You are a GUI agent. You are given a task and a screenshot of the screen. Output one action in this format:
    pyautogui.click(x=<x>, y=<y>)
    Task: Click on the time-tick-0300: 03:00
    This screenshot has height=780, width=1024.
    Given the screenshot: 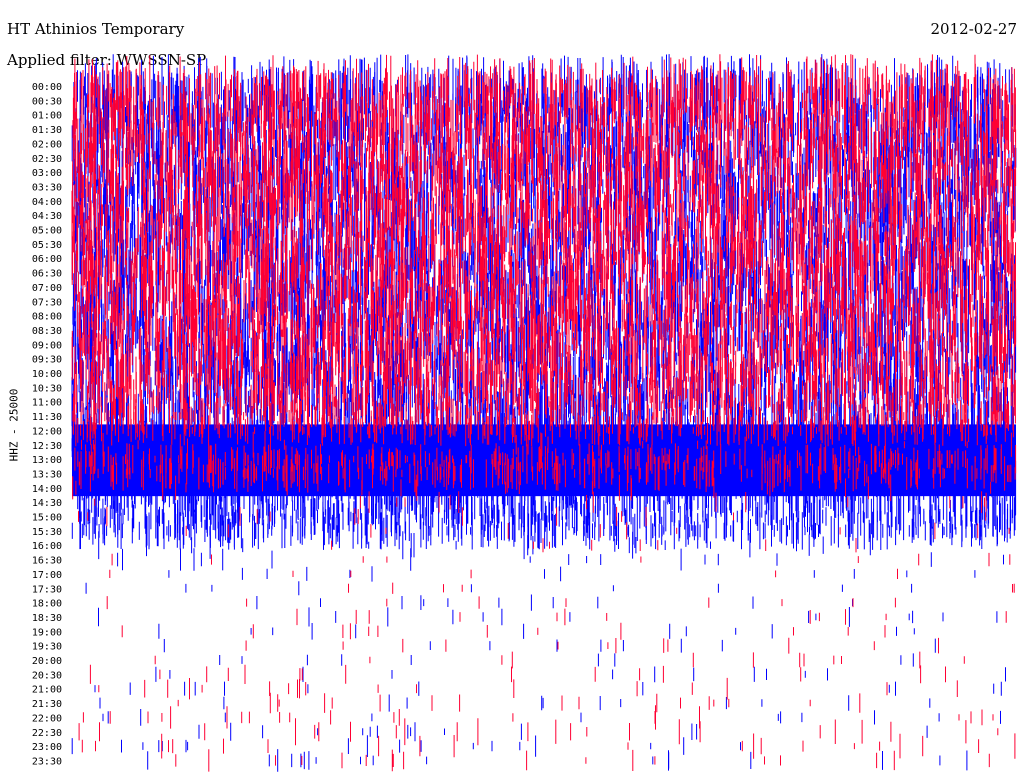 What is the action you would take?
    pyautogui.click(x=47, y=173)
    